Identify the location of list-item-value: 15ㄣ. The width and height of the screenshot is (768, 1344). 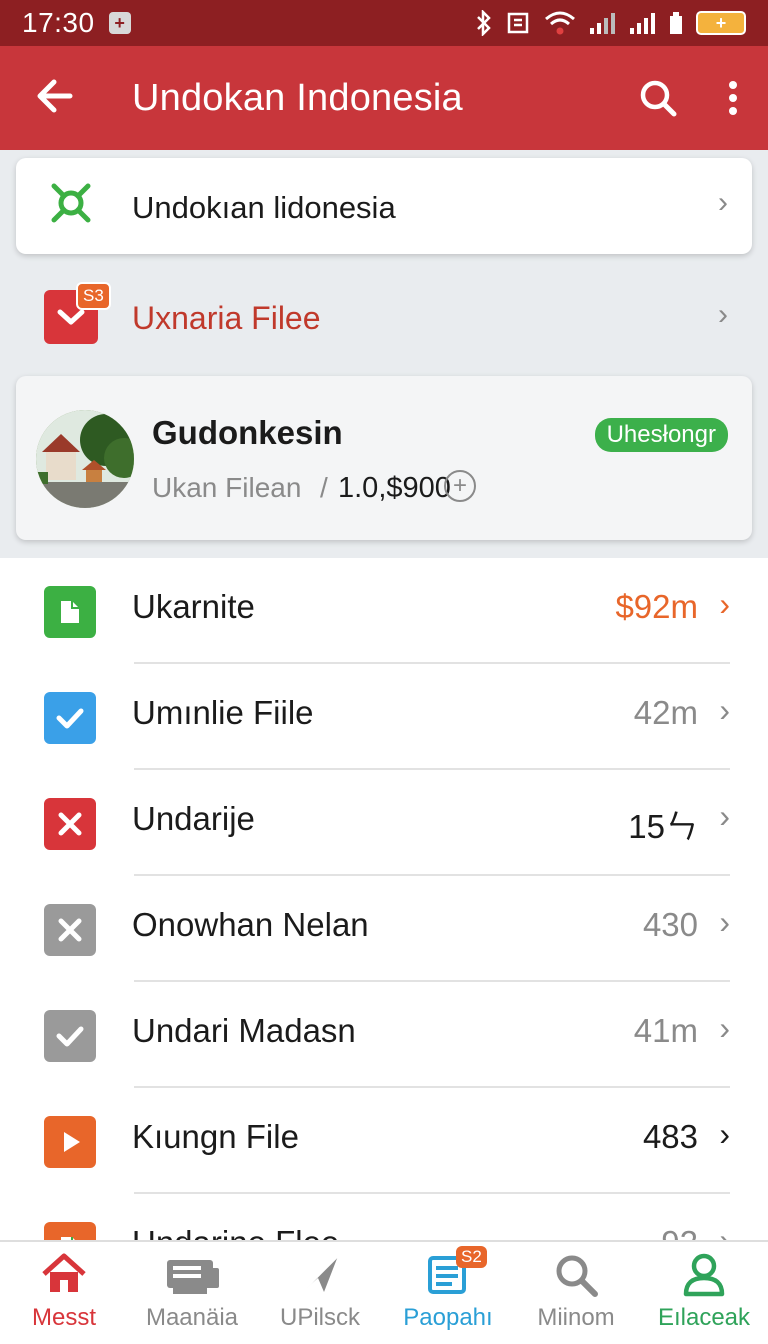
(663, 826).